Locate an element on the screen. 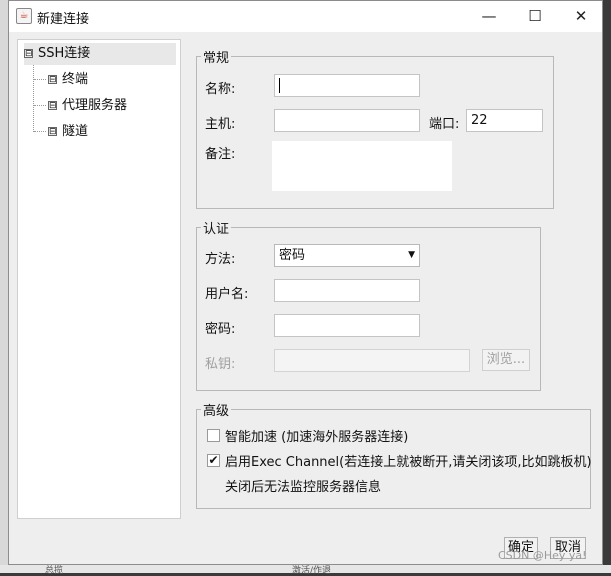 The width and height of the screenshot is (611, 576). tree-item-label: 隧道 is located at coordinates (75, 131).